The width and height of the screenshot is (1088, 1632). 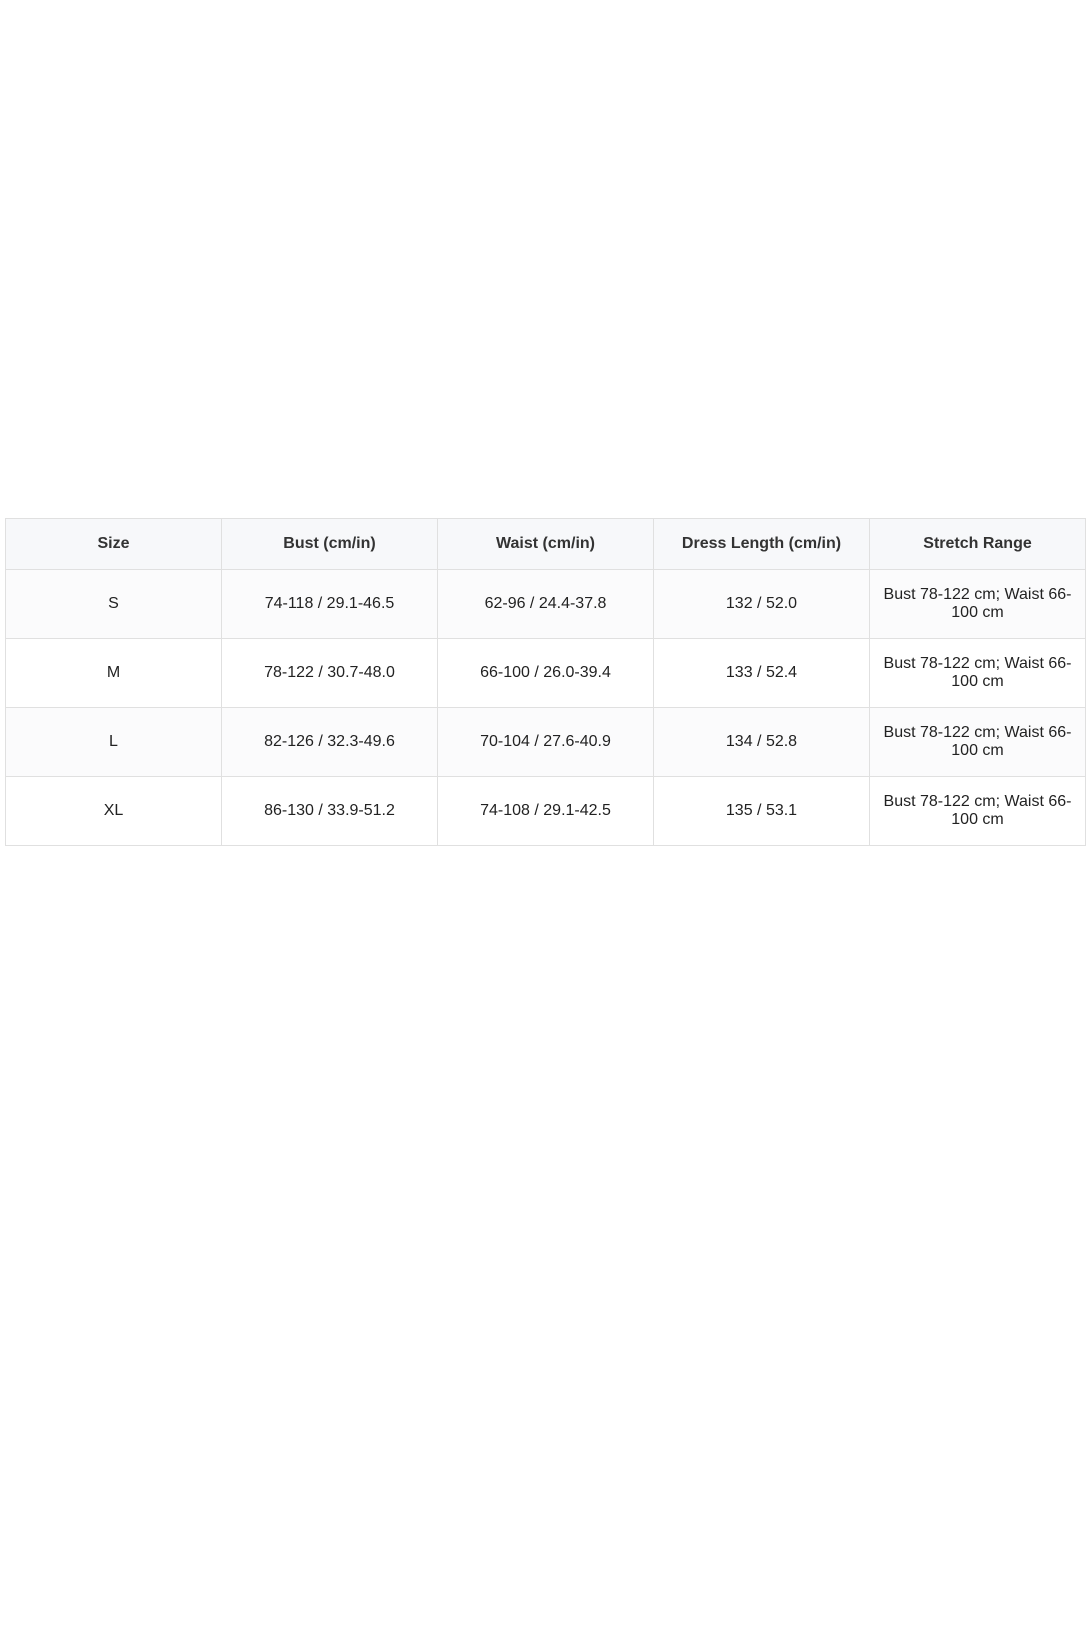 I want to click on cell-size: XL, so click(x=113, y=811).